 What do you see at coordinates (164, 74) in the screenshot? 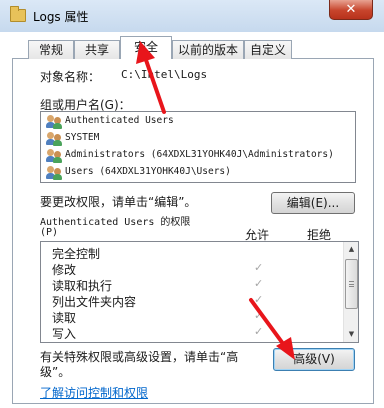
I see `object-name-value: C:\Intel\Logs` at bounding box center [164, 74].